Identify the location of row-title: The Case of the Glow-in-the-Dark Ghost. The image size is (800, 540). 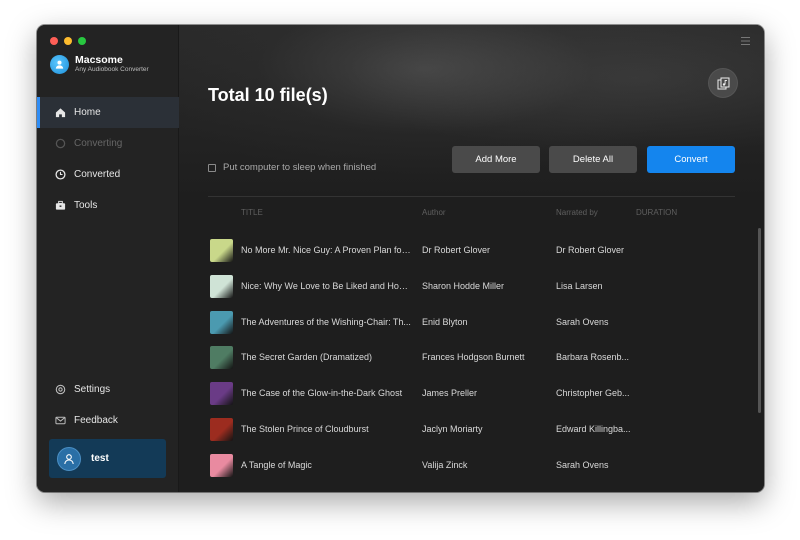
(322, 393).